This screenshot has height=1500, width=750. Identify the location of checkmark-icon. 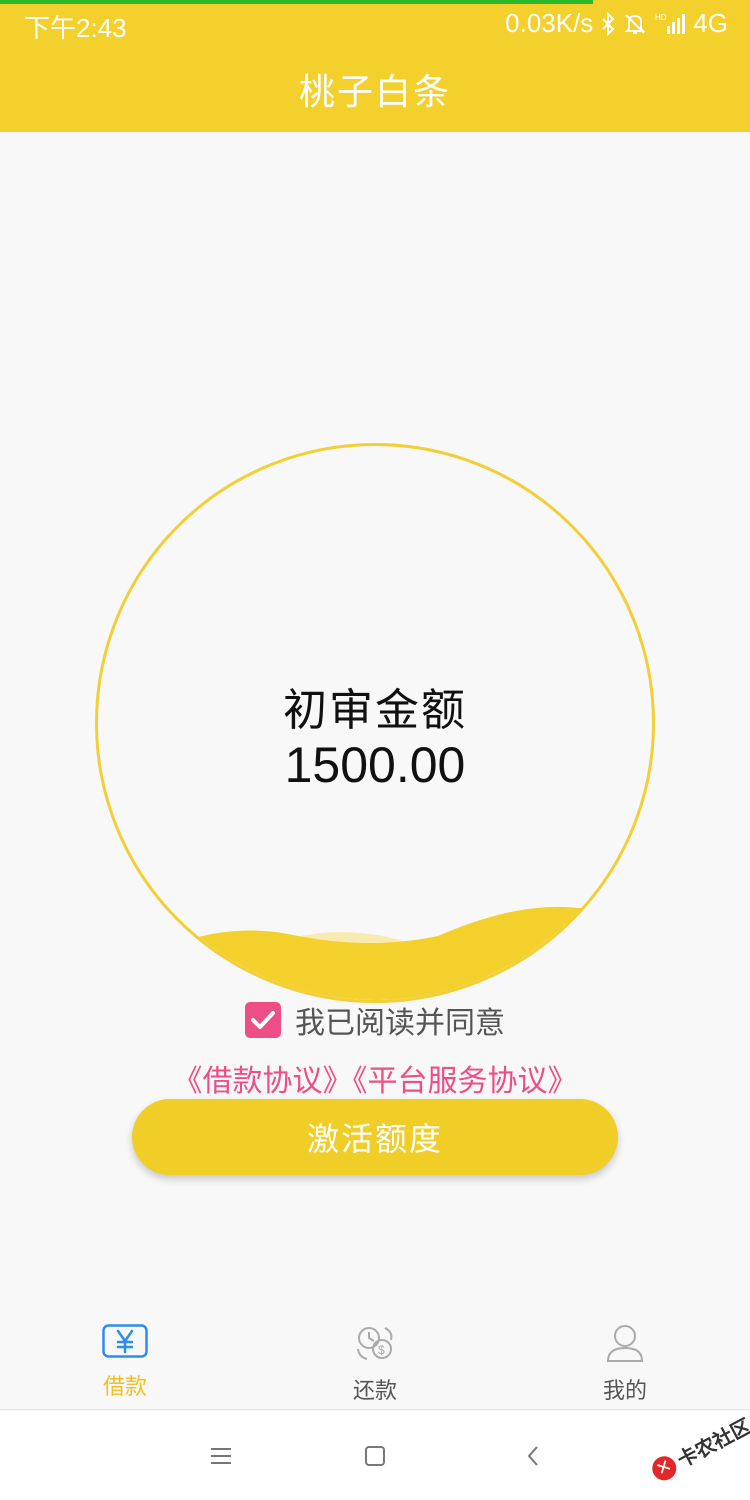
(263, 1020).